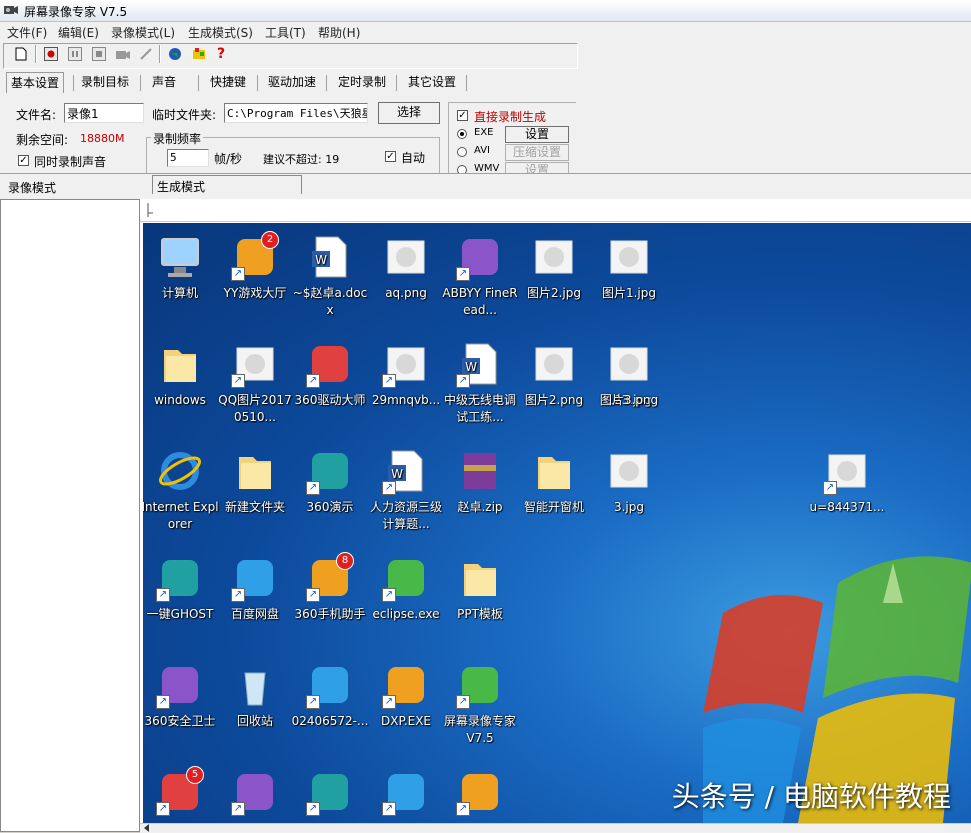 The width and height of the screenshot is (971, 833). I want to click on menu-record-mode: 录像模式(L), so click(143, 32).